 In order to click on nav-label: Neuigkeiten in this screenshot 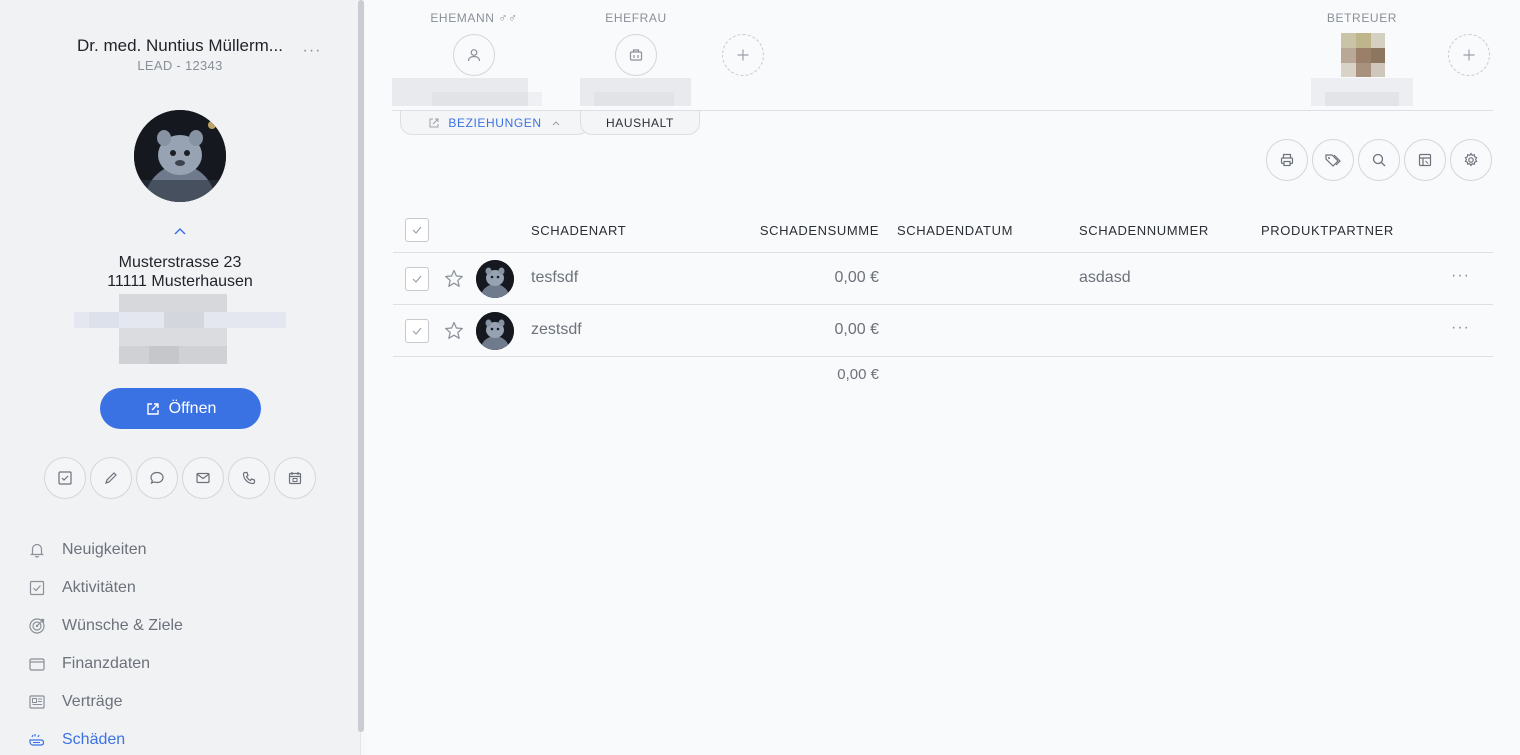, I will do `click(104, 549)`.